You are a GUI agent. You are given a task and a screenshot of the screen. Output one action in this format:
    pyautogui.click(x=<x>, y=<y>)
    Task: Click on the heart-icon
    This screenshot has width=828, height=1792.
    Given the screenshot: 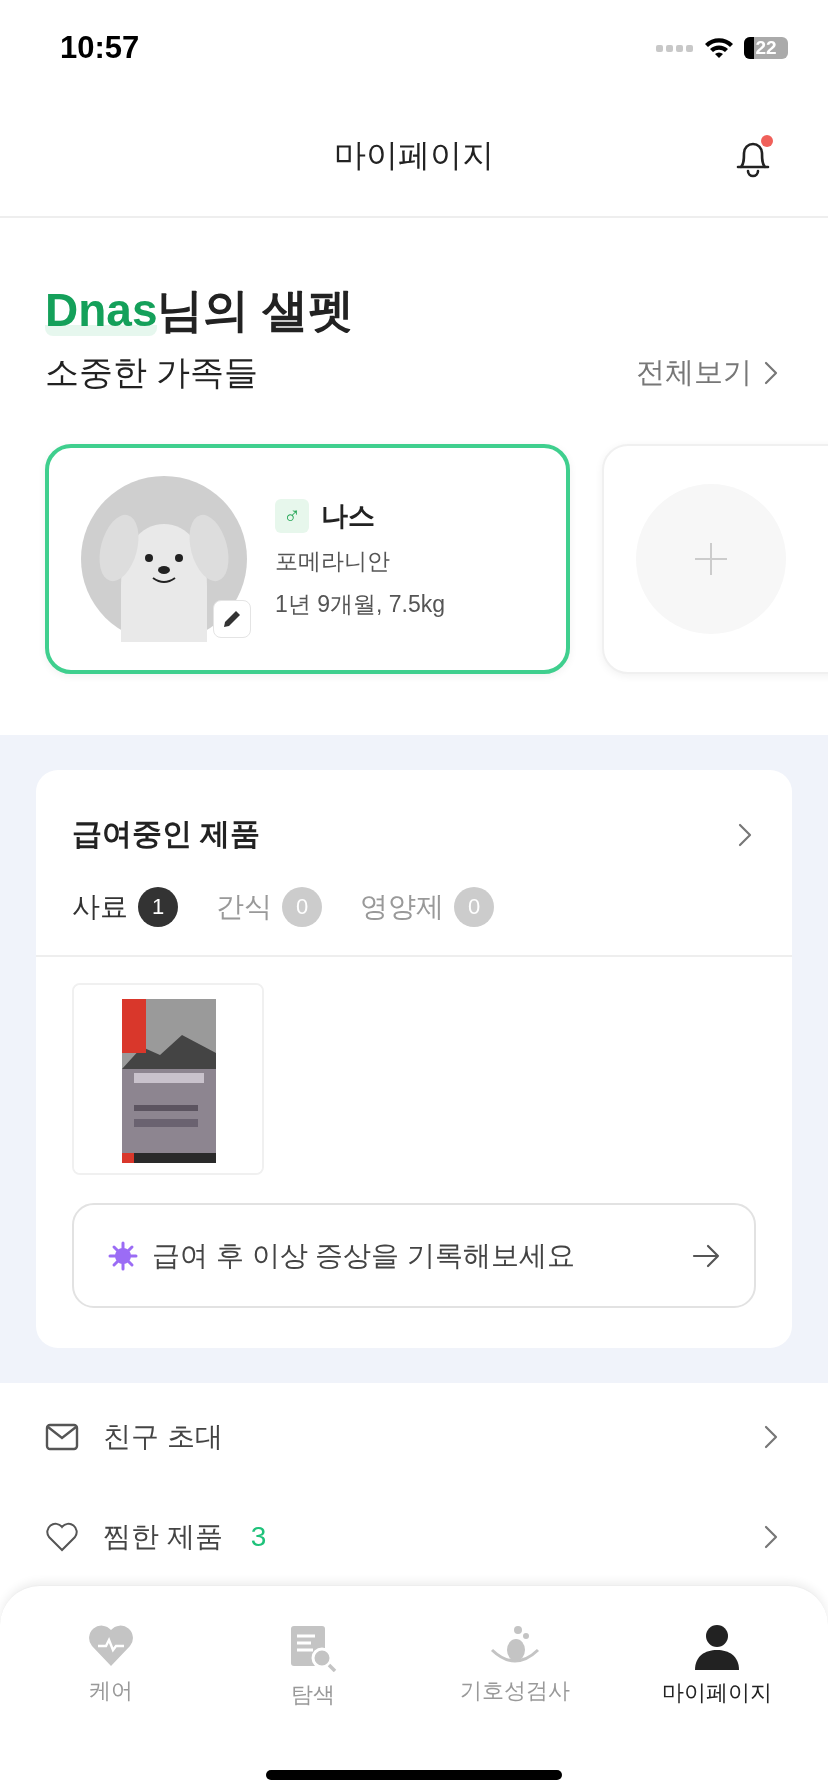 What is the action you would take?
    pyautogui.click(x=62, y=1537)
    